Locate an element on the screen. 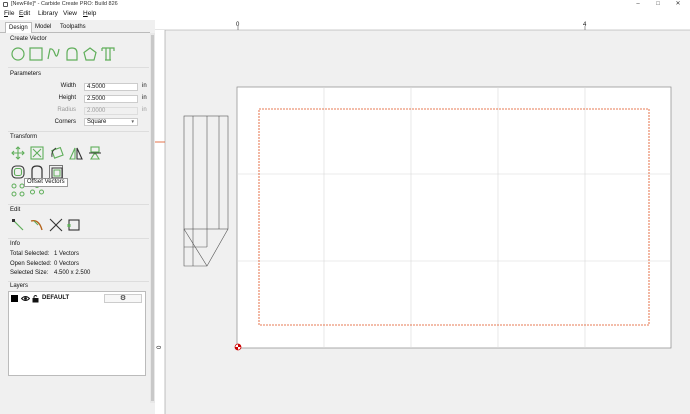 The width and height of the screenshot is (690, 414). mode-tabs: Design Model Toolpaths is located at coordinates (75, 27).